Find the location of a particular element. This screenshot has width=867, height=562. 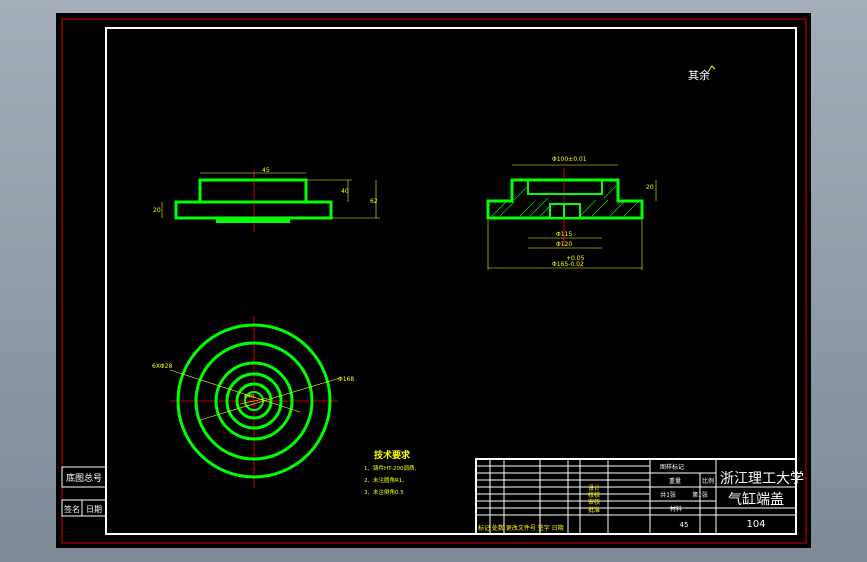

top-view: 6XΦ28 Φ168 Φ40 is located at coordinates (253, 402).